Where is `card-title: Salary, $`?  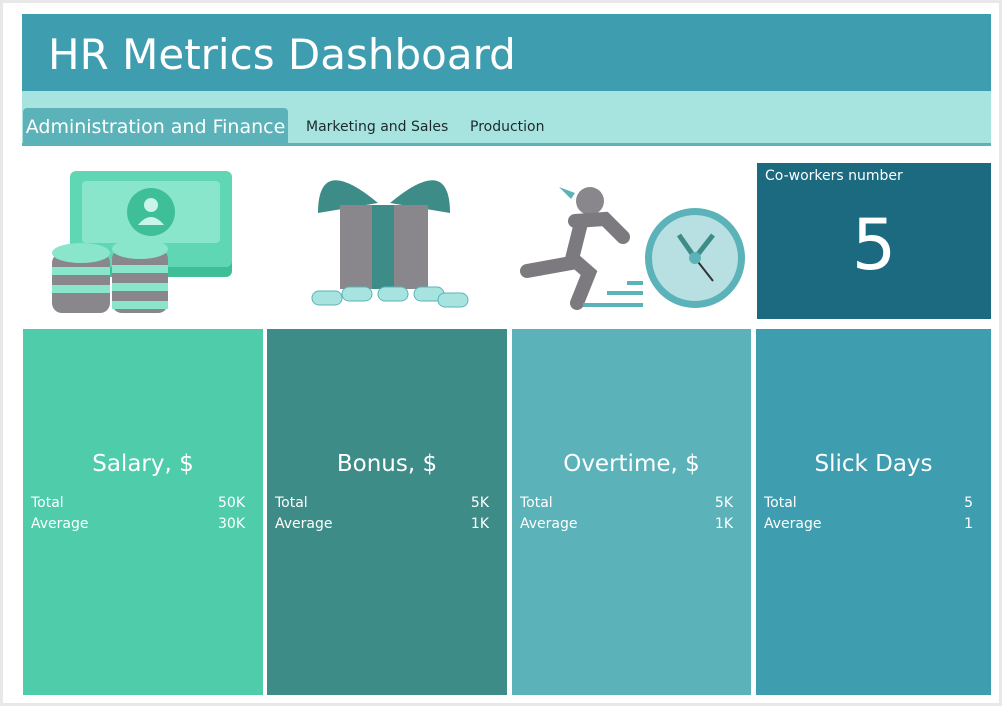
card-title: Salary, $ is located at coordinates (143, 464).